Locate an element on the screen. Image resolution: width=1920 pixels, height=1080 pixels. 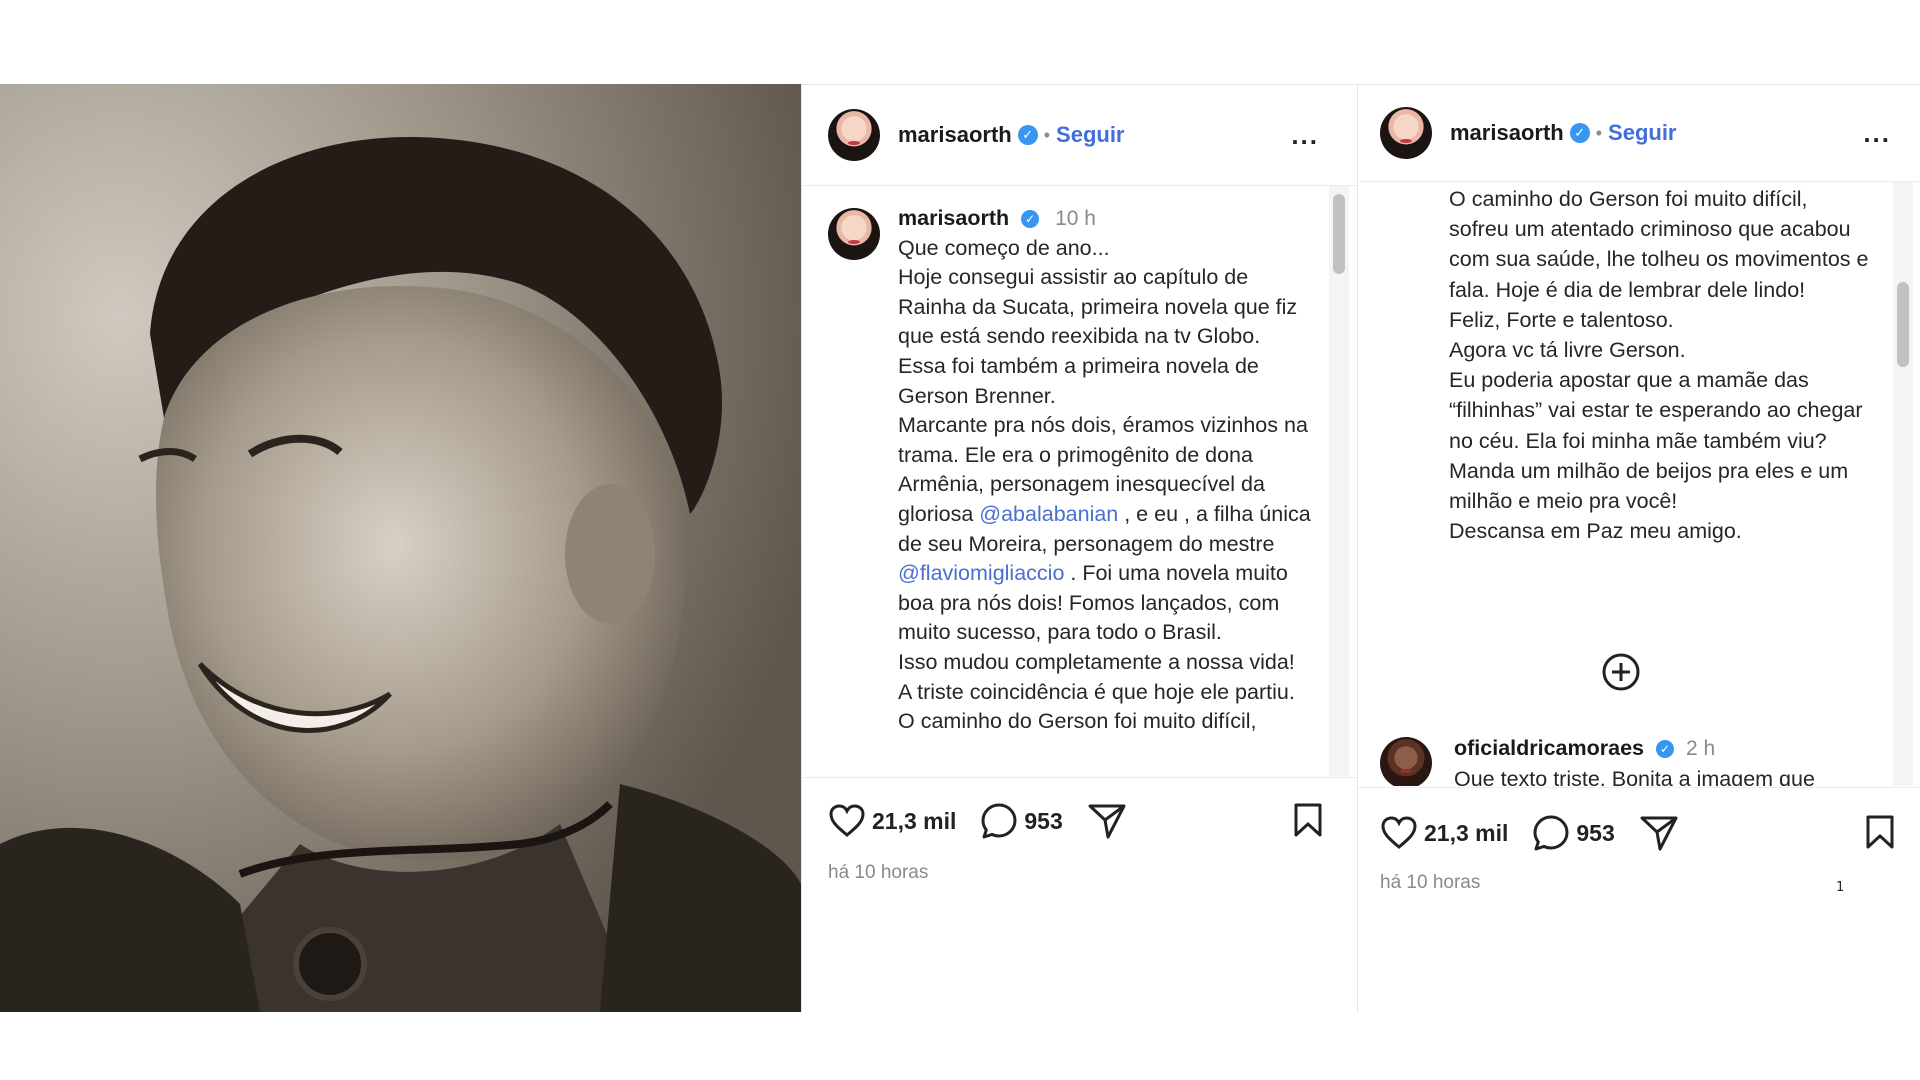
caption-username: marisaorth is located at coordinates (953, 218).